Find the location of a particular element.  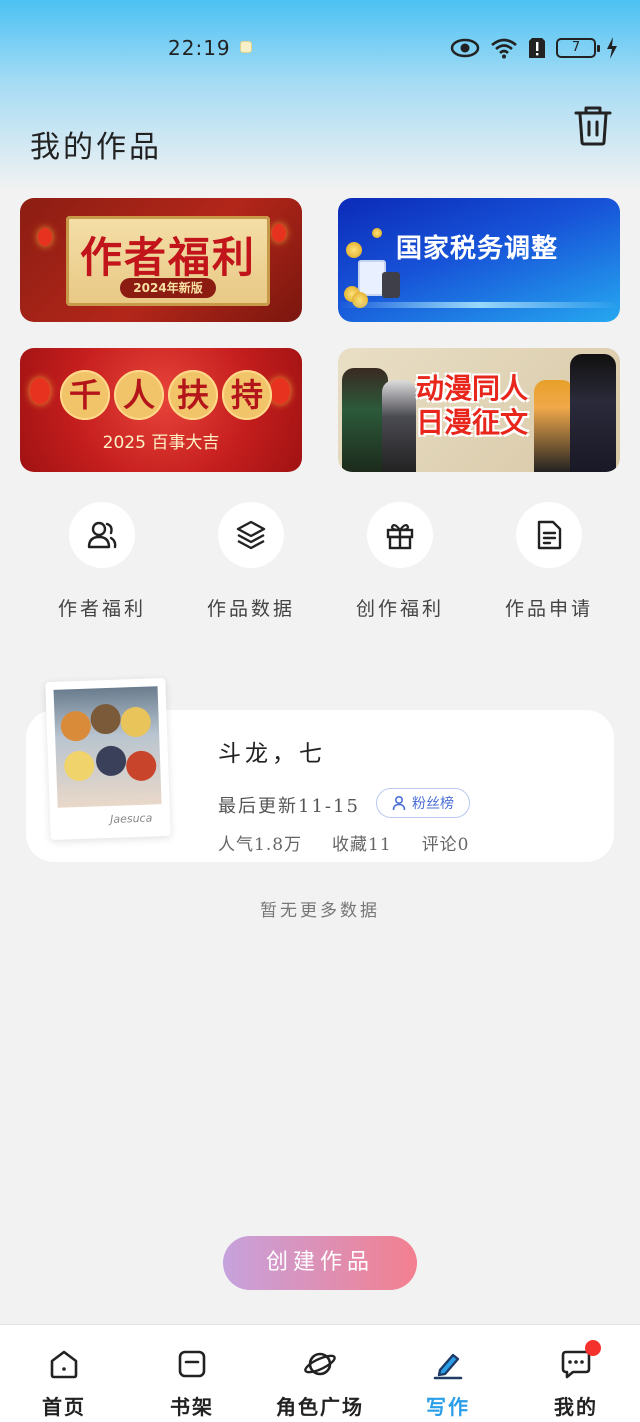

bookshelf-icon is located at coordinates (192, 1364).